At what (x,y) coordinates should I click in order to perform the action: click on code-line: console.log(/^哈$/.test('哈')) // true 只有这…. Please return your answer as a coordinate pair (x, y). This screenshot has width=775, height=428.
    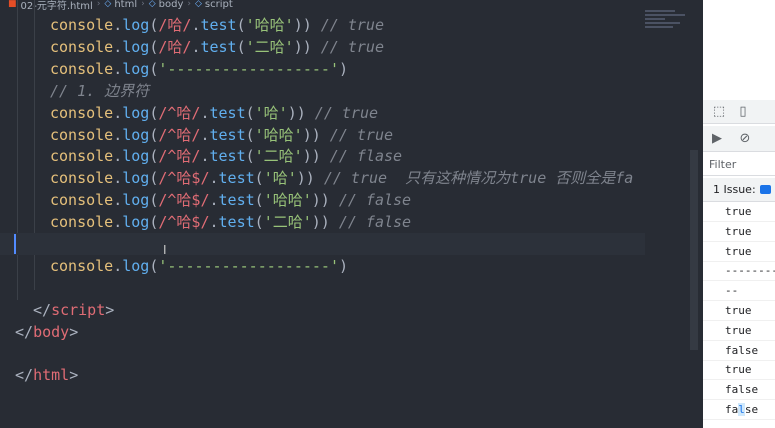
    Looking at the image, I should click on (322, 178).